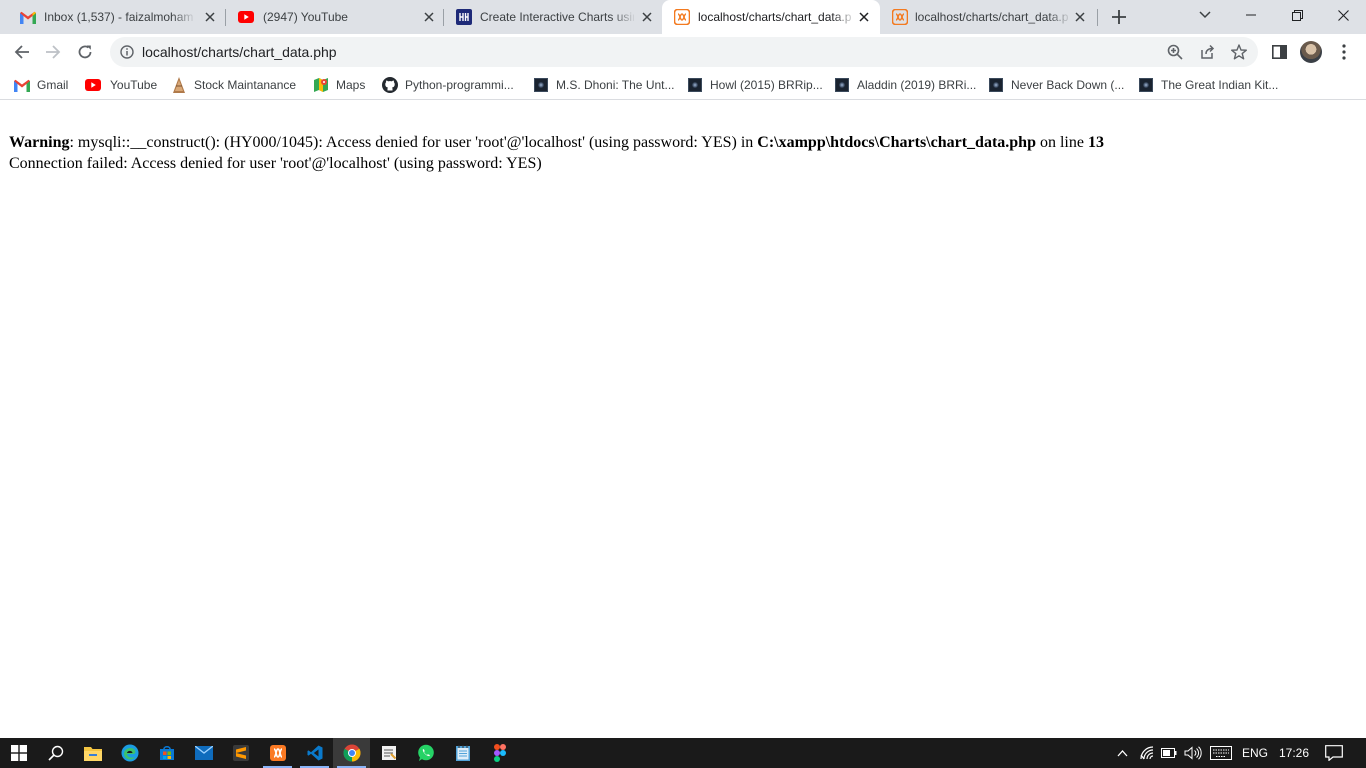  I want to click on new-tab-button, so click(1119, 17).